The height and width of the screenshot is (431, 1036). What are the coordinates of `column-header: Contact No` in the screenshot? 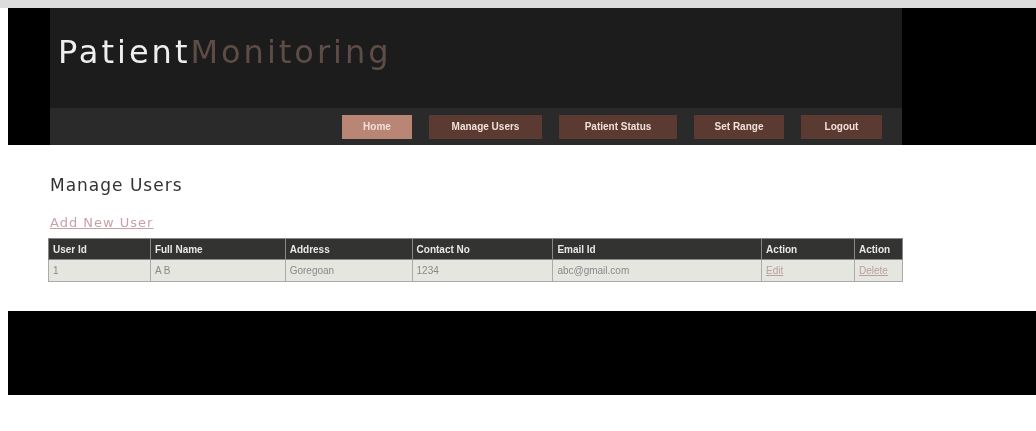 It's located at (482, 249).